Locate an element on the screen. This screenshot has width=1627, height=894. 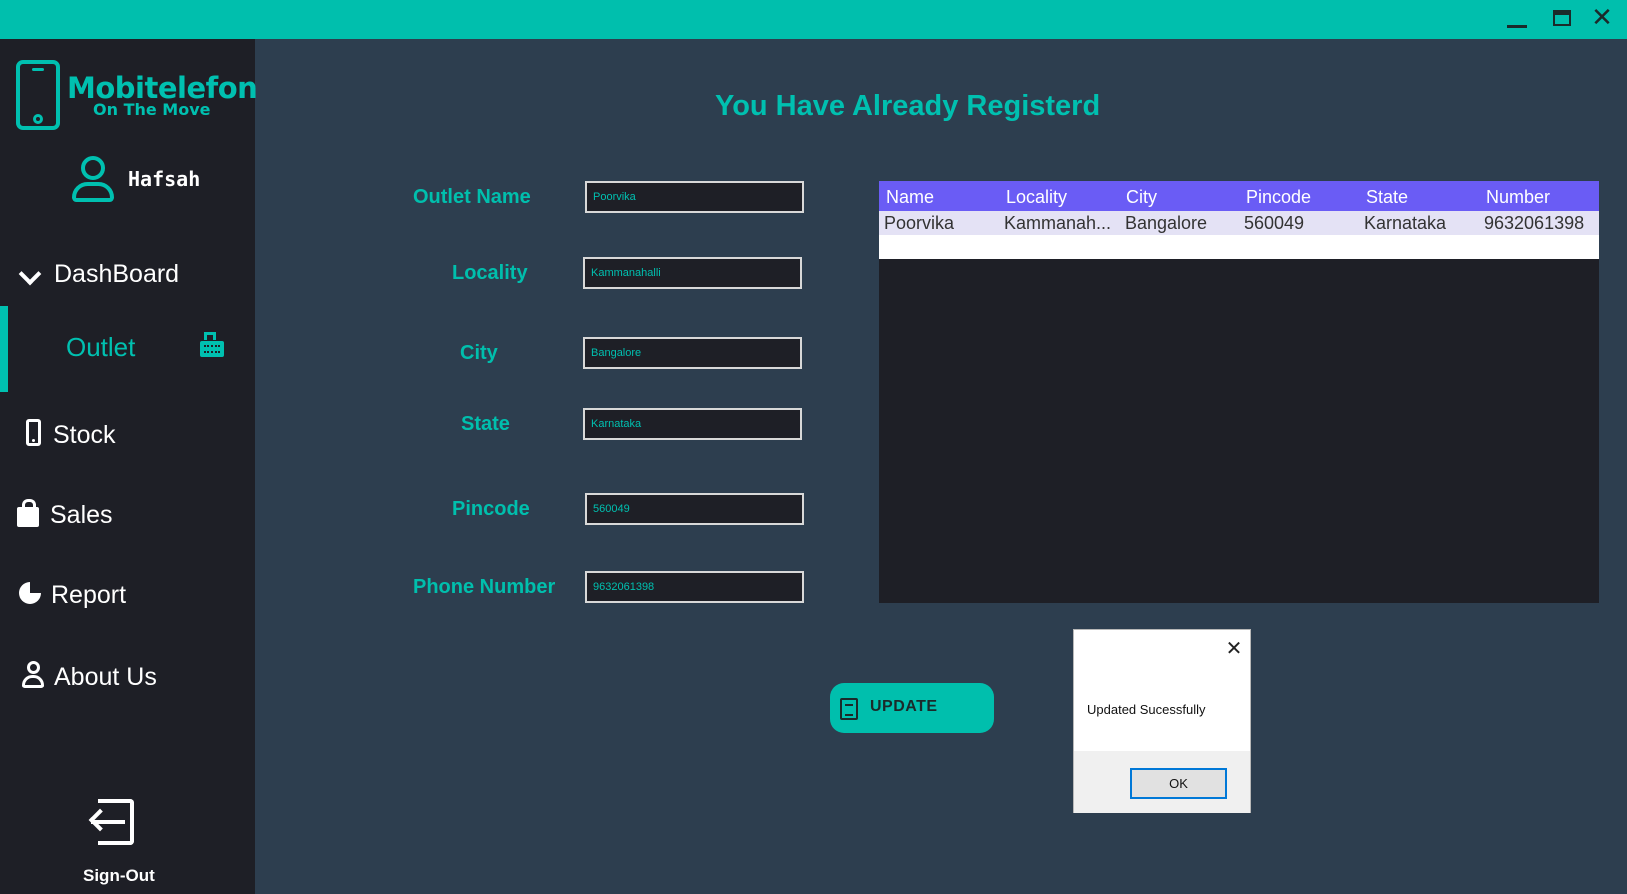
sidebar-item-stock: Stock is located at coordinates (127, 437).